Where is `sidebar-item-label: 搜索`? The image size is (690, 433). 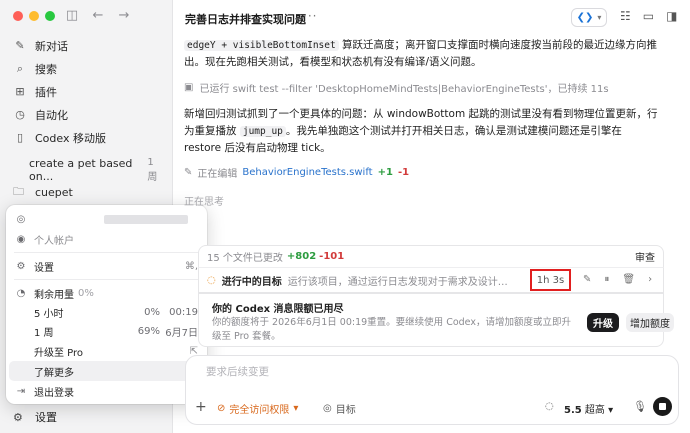 sidebar-item-label: 搜索 is located at coordinates (46, 69).